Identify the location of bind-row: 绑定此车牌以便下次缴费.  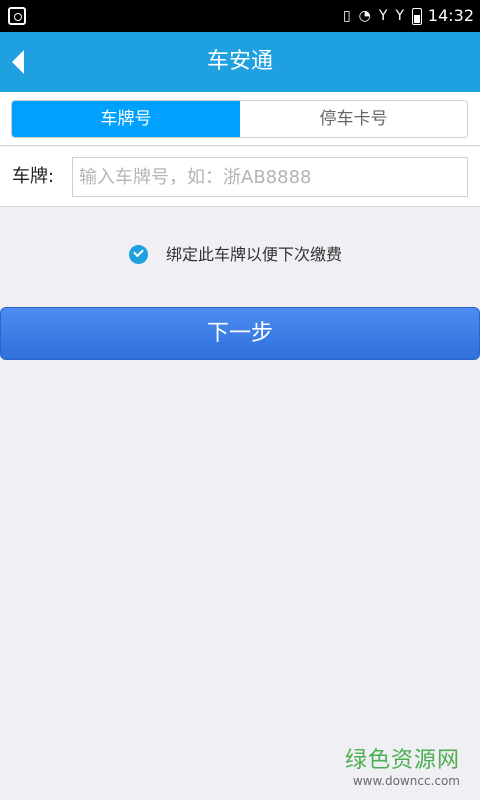
(240, 255).